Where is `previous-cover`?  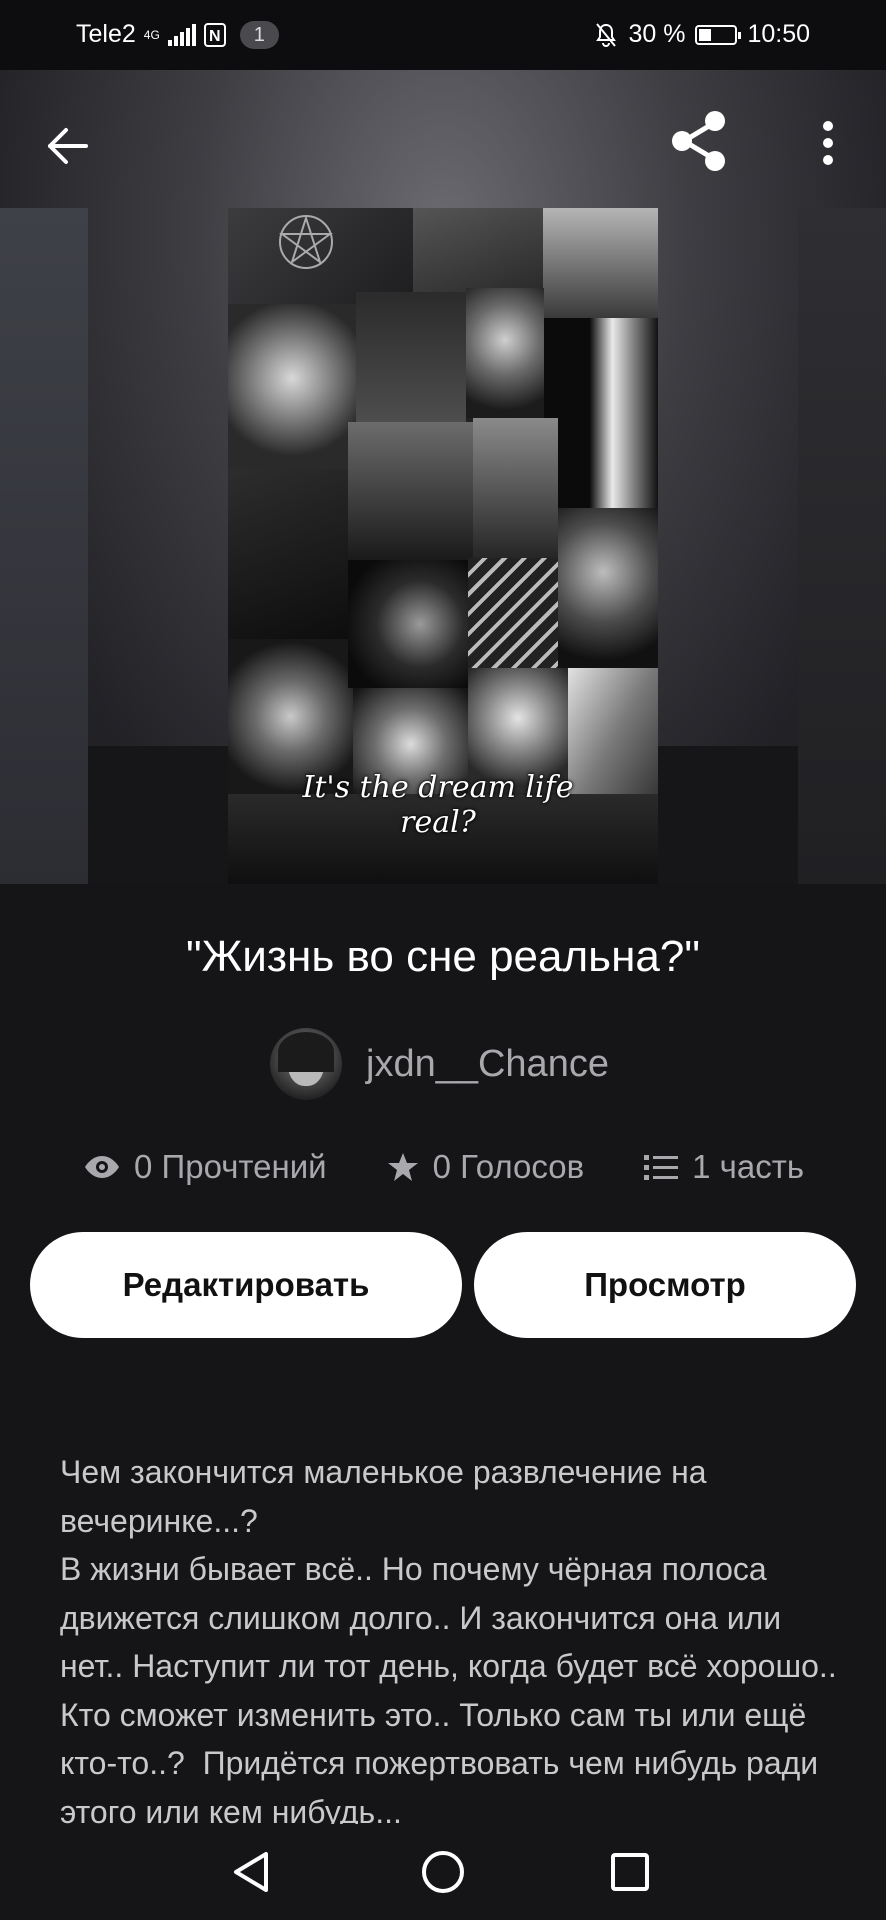 previous-cover is located at coordinates (44, 546).